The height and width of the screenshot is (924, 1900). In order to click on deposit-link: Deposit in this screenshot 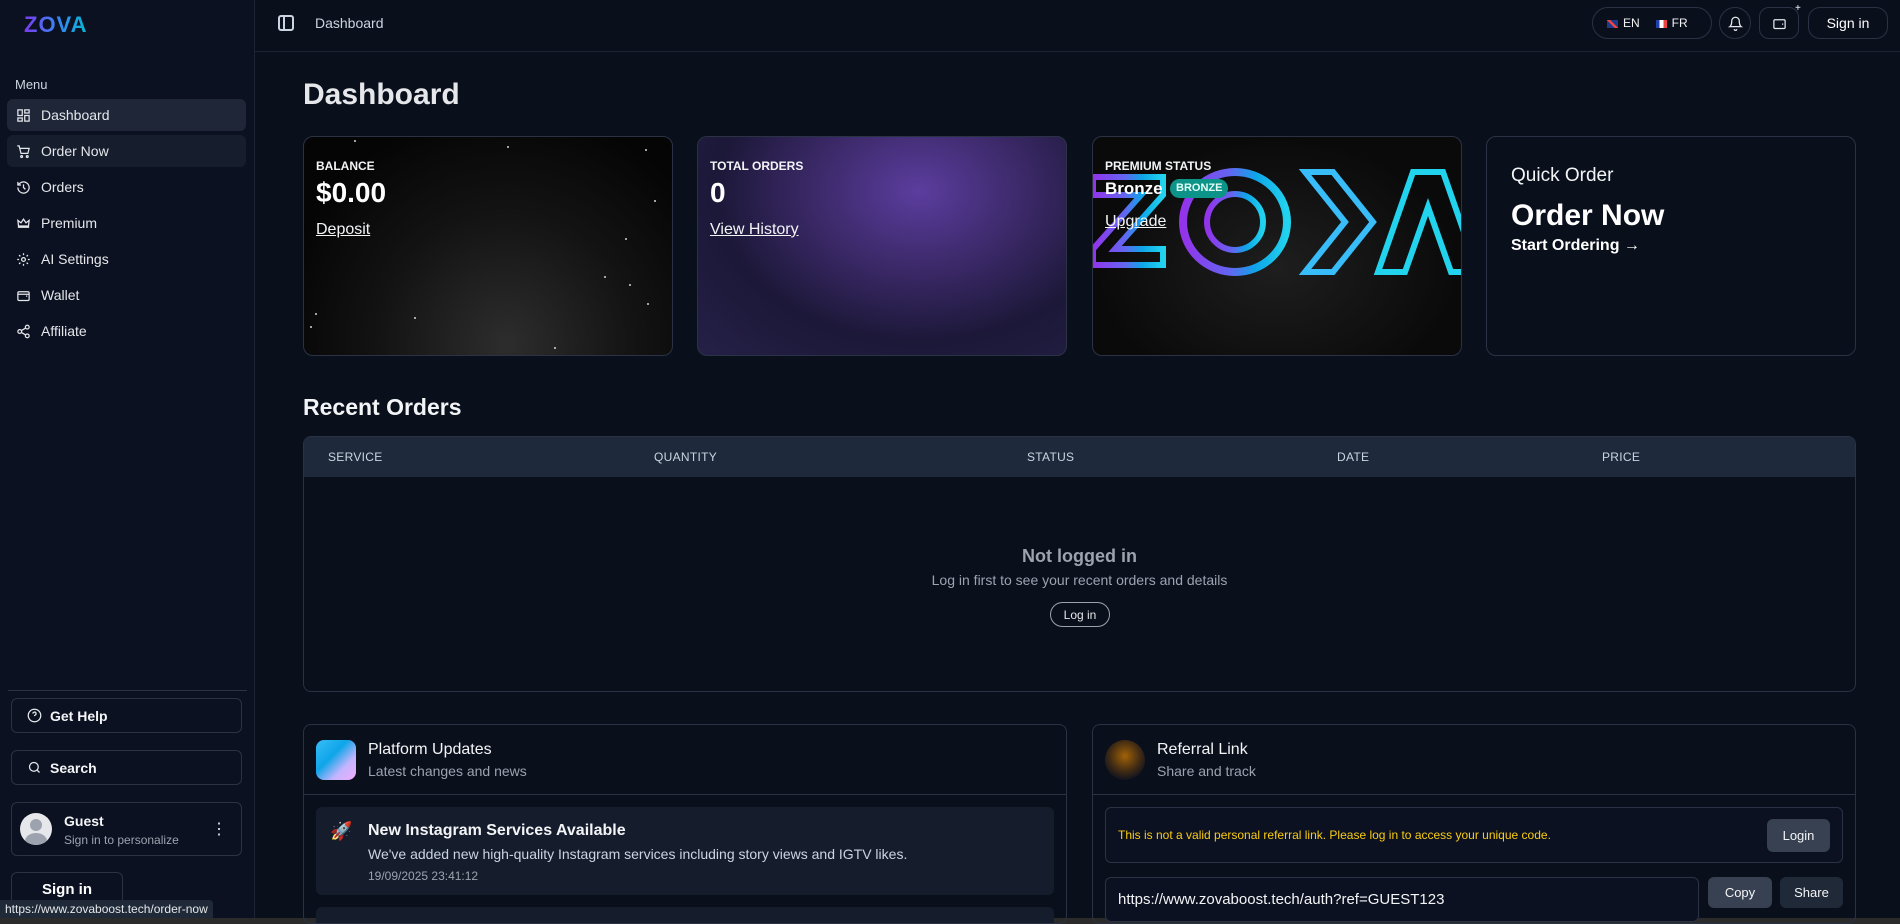, I will do `click(343, 230)`.